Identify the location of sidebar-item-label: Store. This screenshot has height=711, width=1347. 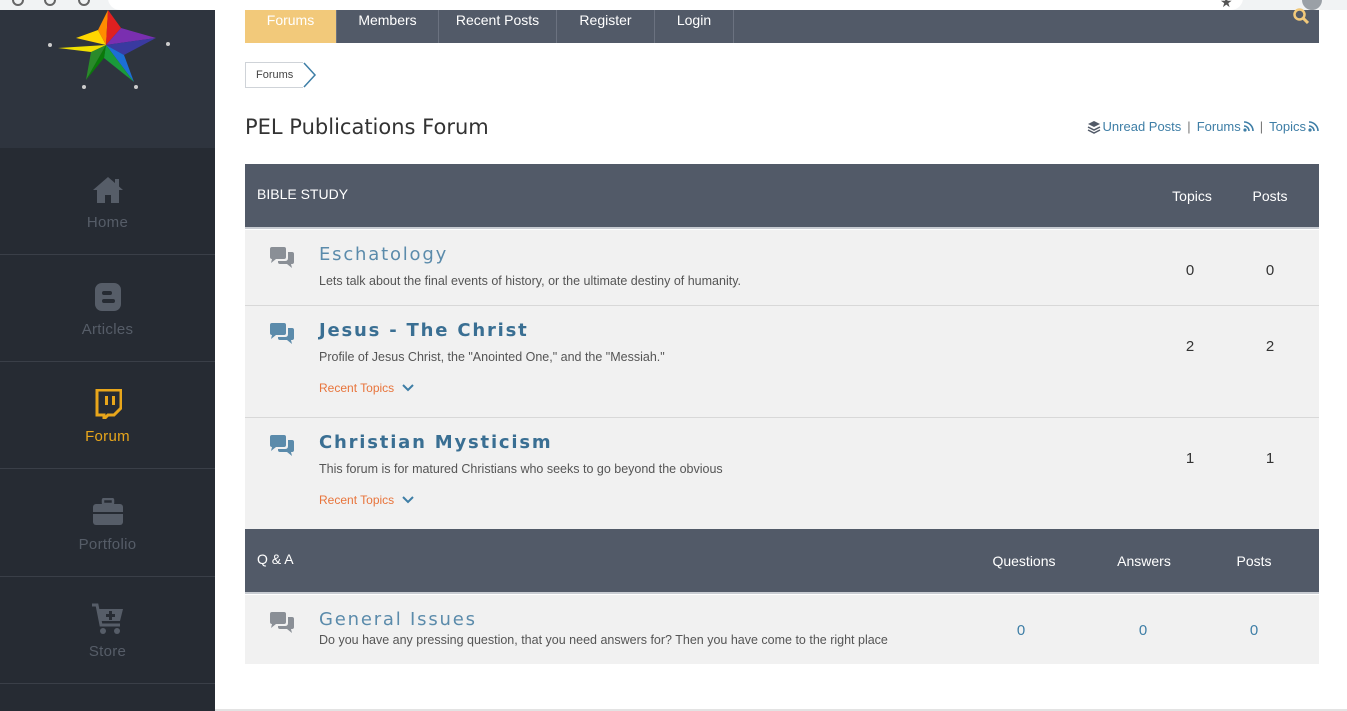
(107, 651).